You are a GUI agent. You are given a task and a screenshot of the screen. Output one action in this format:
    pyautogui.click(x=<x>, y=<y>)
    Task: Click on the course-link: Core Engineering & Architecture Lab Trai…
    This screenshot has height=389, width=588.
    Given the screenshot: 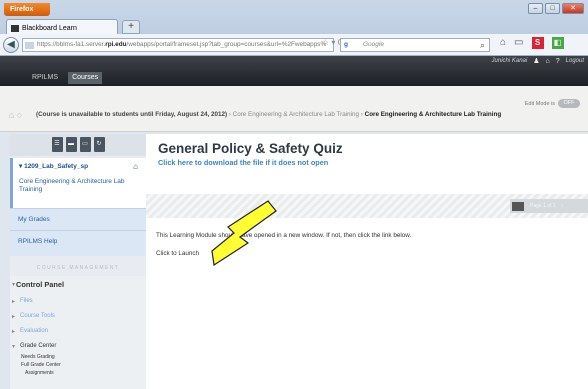 What is the action you would take?
    pyautogui.click(x=82, y=186)
    